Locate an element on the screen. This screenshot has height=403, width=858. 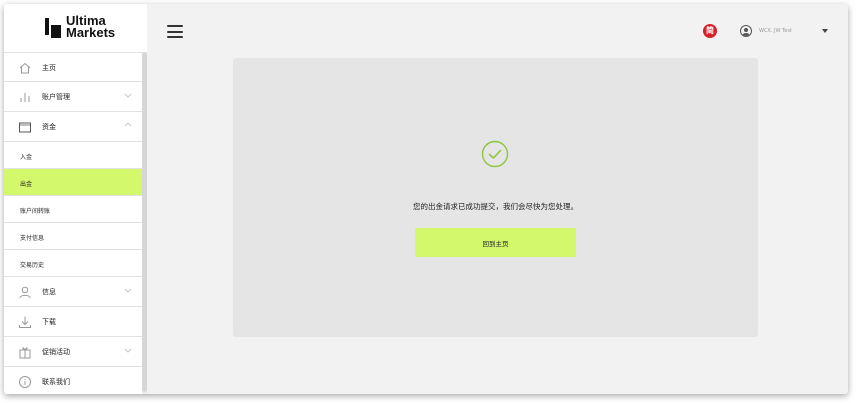
wallet-icon is located at coordinates (25, 127).